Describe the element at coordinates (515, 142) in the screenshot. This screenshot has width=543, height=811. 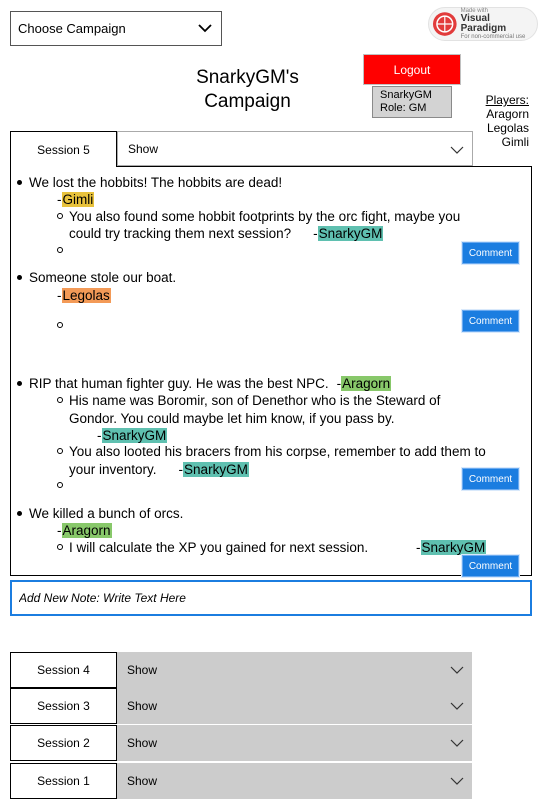
I see `player-name: Gimli` at that location.